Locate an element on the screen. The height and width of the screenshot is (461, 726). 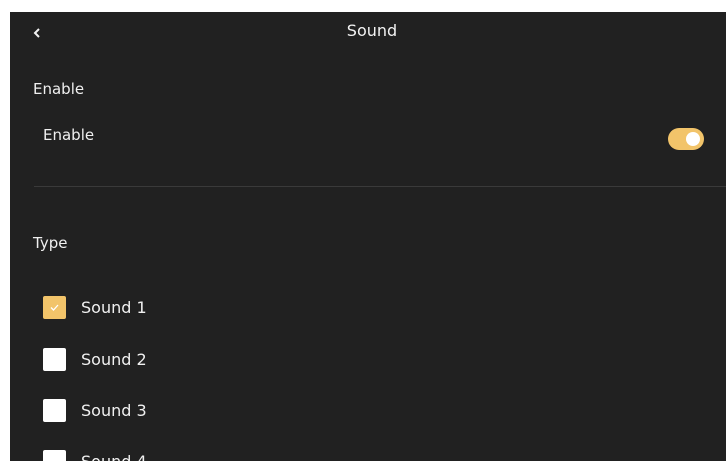
sound-option-4: Sound 4 is located at coordinates (193, 454).